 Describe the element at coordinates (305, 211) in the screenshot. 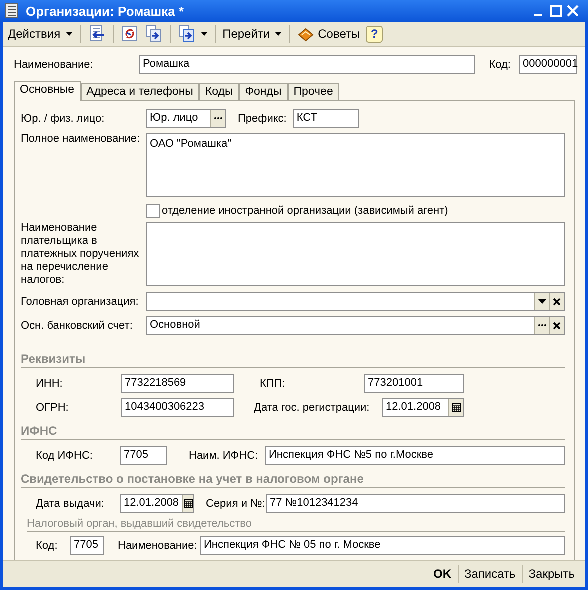

I see `checkbox-label: отделение иностранной организации (зависимый агент)` at that location.